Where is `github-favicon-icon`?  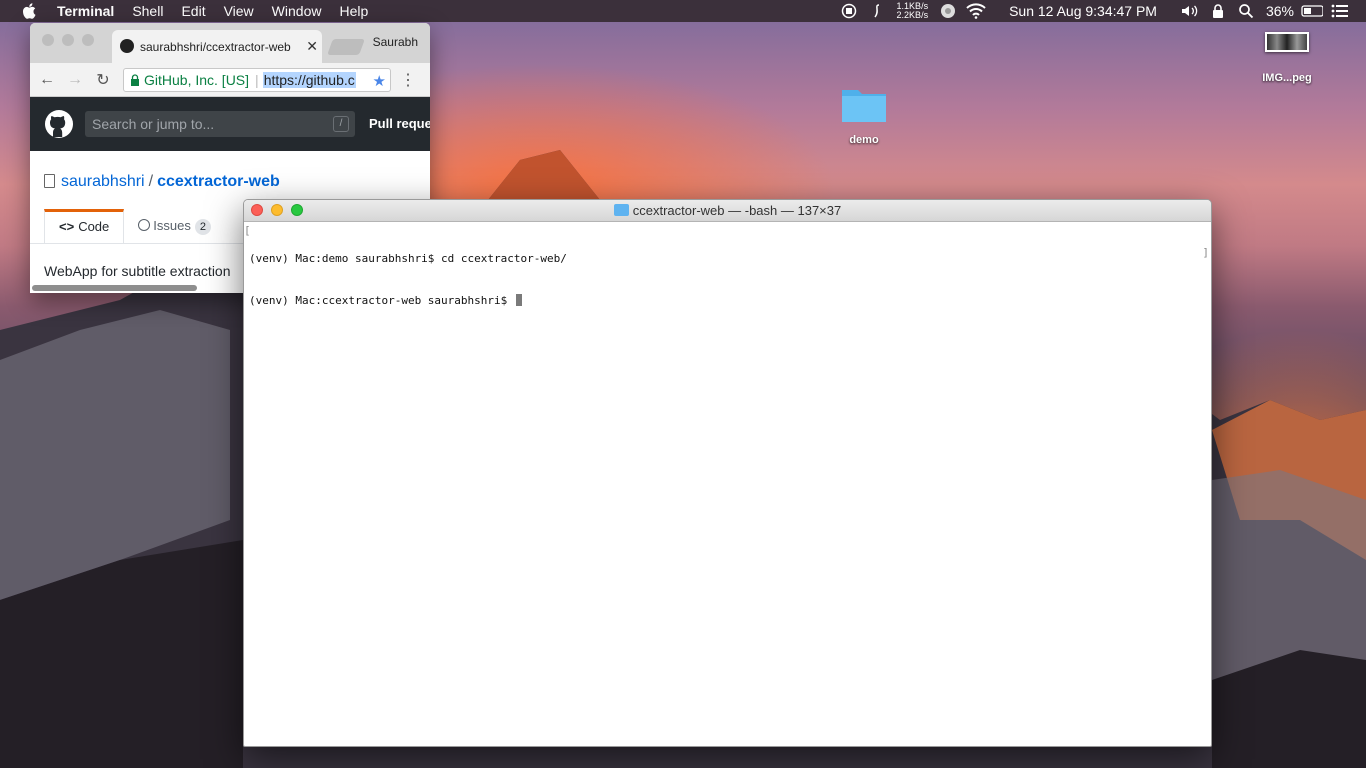
github-favicon-icon is located at coordinates (127, 46).